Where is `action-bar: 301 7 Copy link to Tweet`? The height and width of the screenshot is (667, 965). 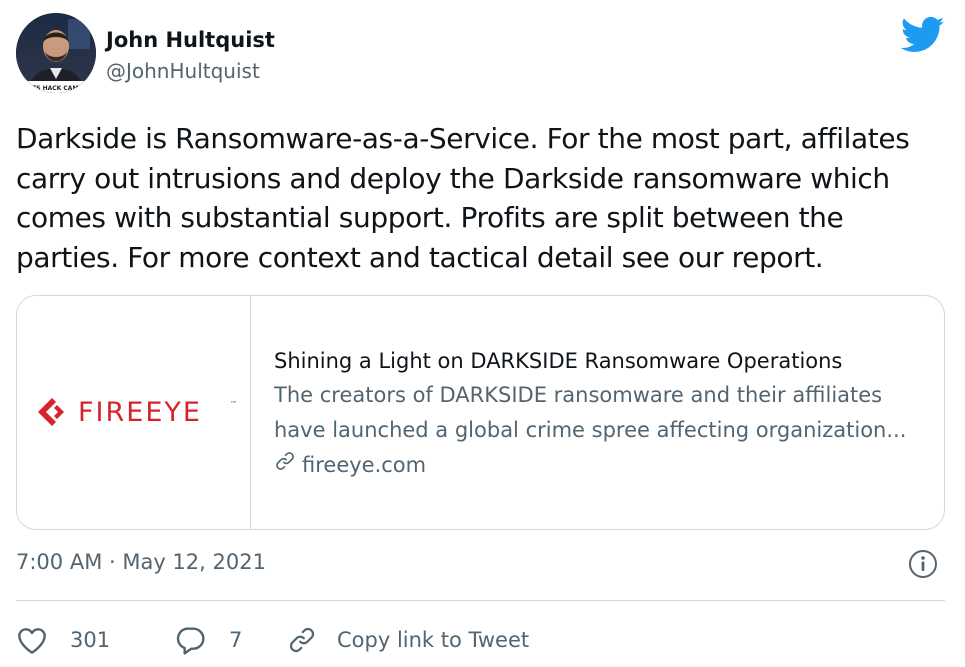 action-bar: 301 7 Copy link to Tweet is located at coordinates (272, 640).